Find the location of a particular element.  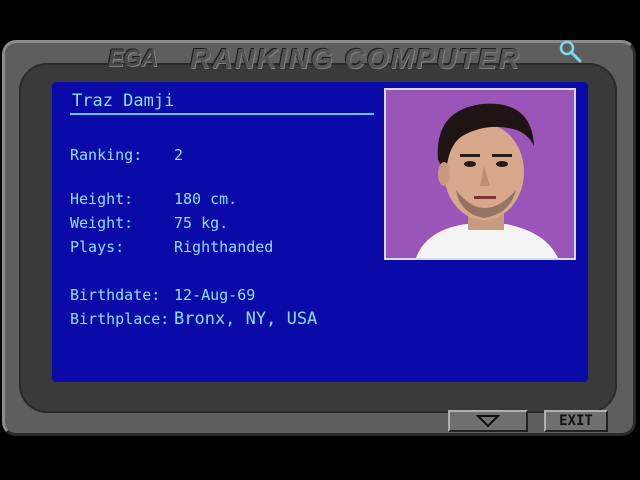

stat-row-birthplace: Birthplace: Bronx, NY, USA is located at coordinates (240, 319).